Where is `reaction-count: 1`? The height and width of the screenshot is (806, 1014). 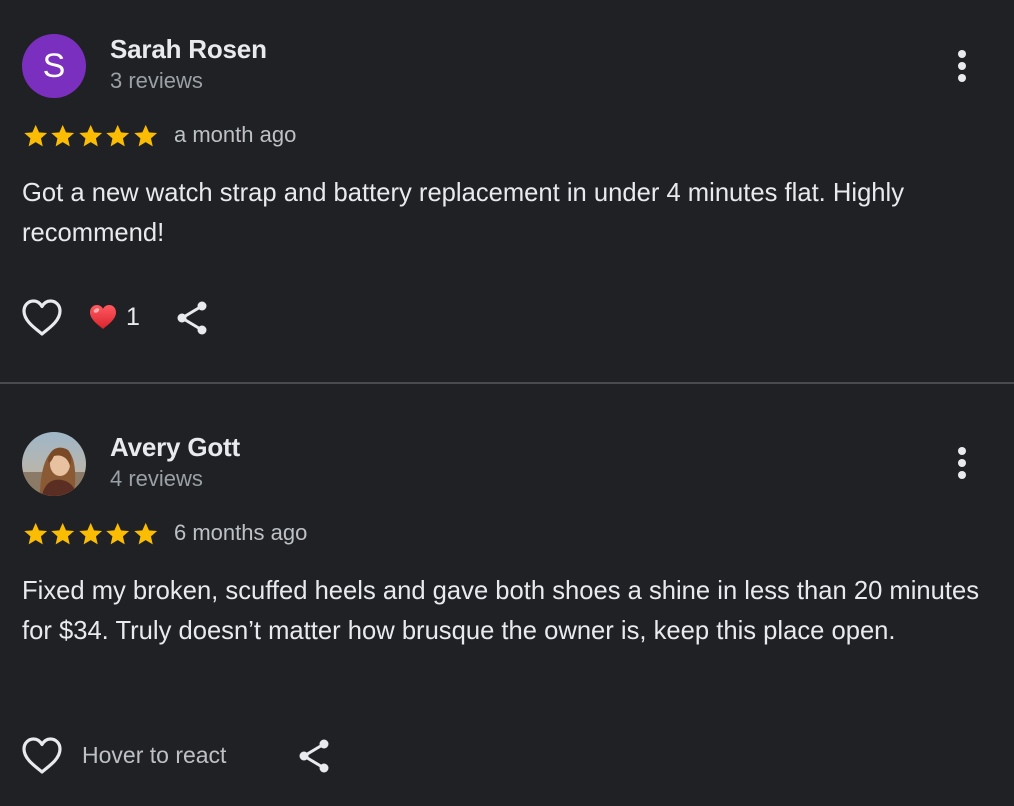
reaction-count: 1 is located at coordinates (133, 316).